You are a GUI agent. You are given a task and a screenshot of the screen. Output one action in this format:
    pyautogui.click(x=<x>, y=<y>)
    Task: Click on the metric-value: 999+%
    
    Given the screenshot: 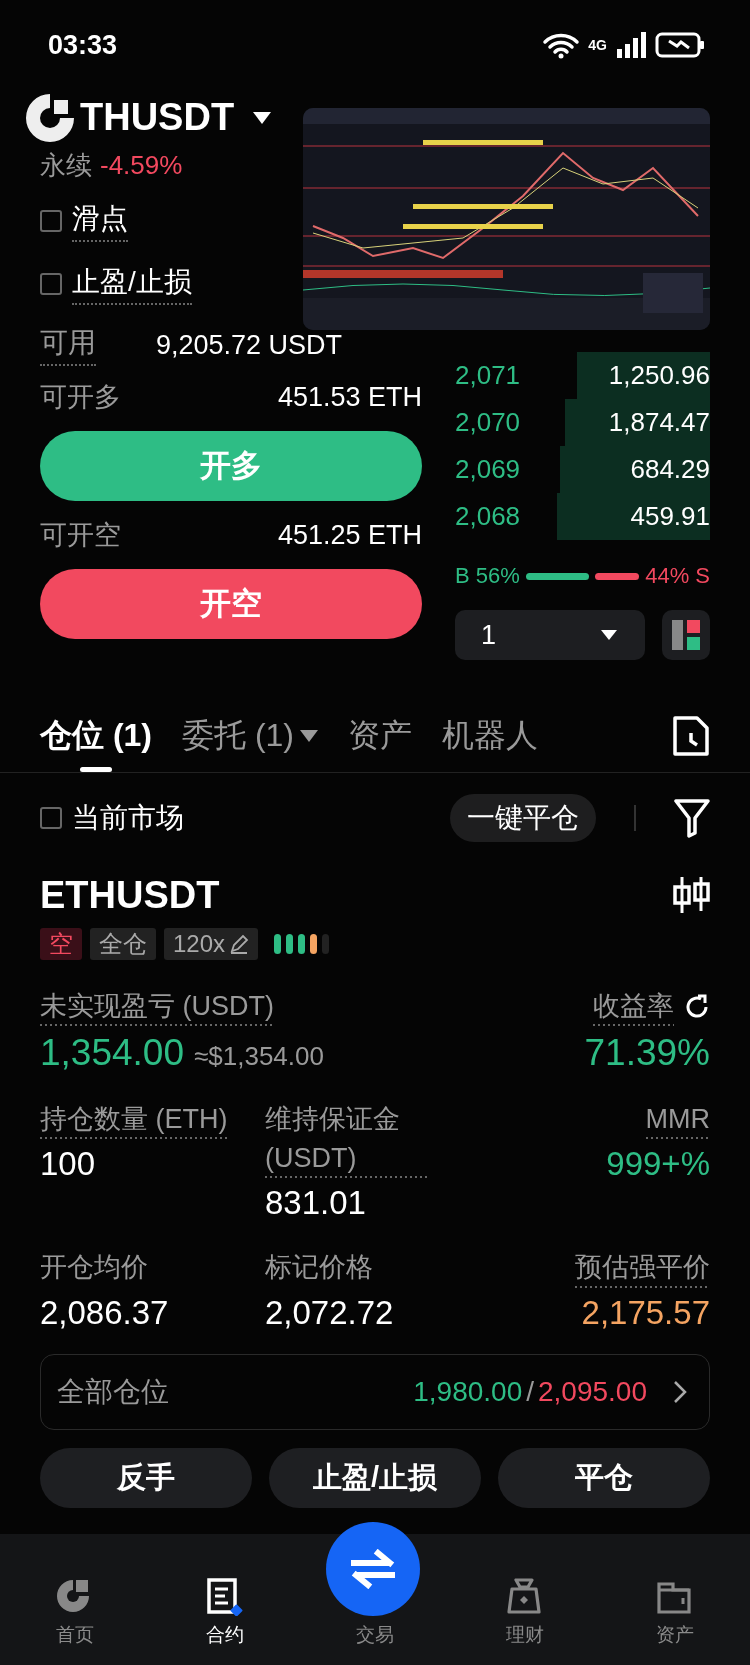 What is the action you would take?
    pyautogui.click(x=658, y=1164)
    